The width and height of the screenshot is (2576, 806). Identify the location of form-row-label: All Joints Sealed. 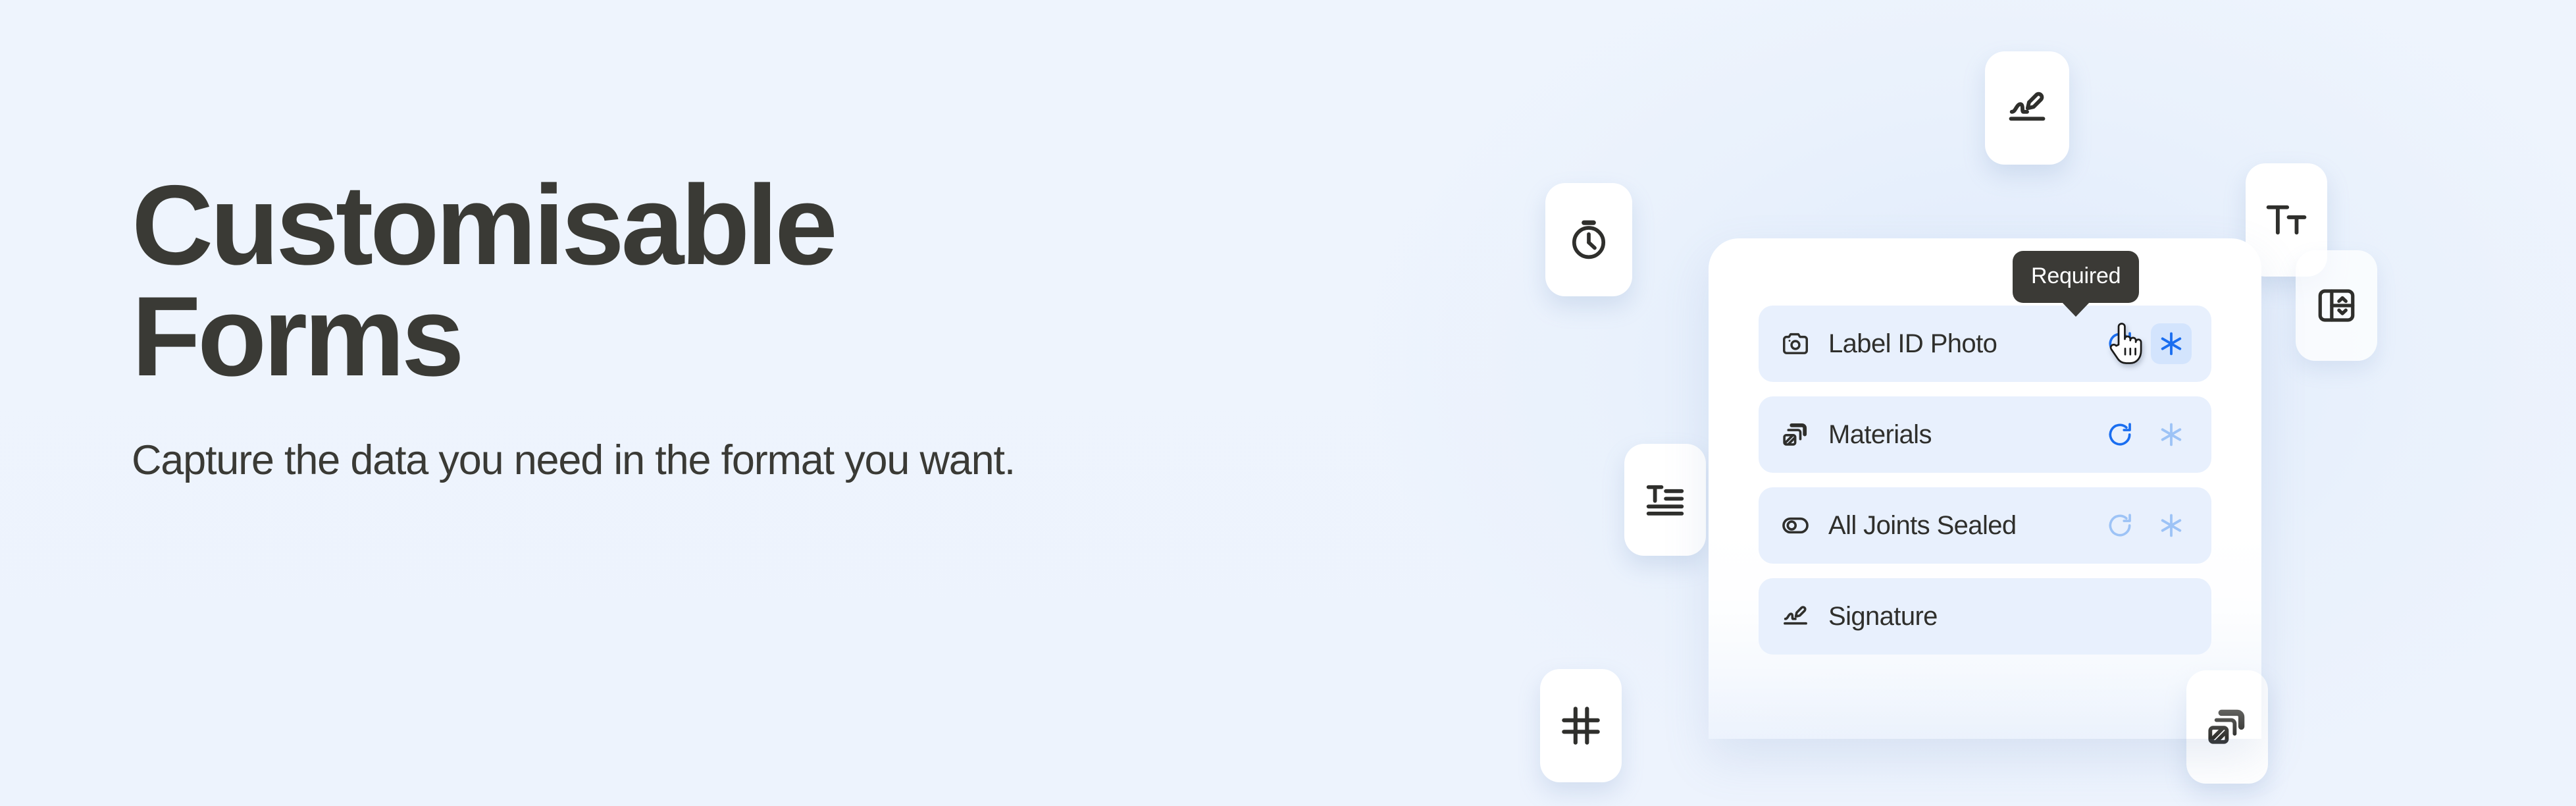
(1922, 525).